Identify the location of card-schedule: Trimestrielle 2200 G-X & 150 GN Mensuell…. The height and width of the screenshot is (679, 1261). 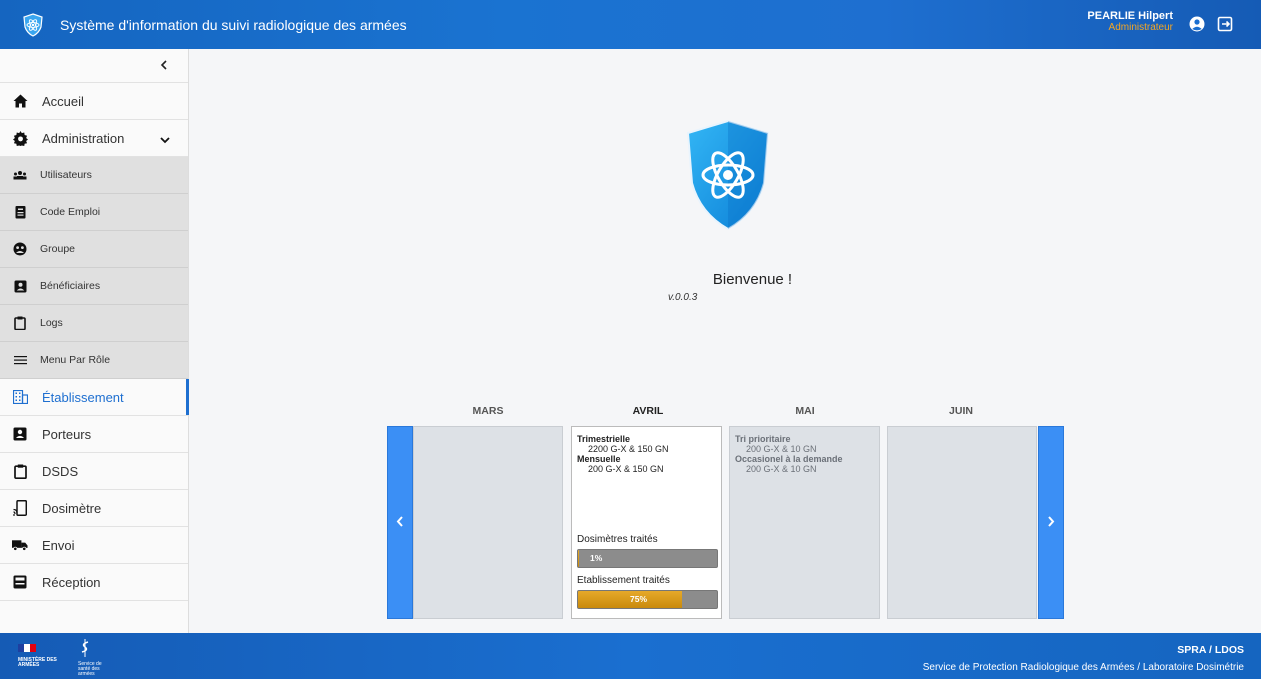
(623, 454).